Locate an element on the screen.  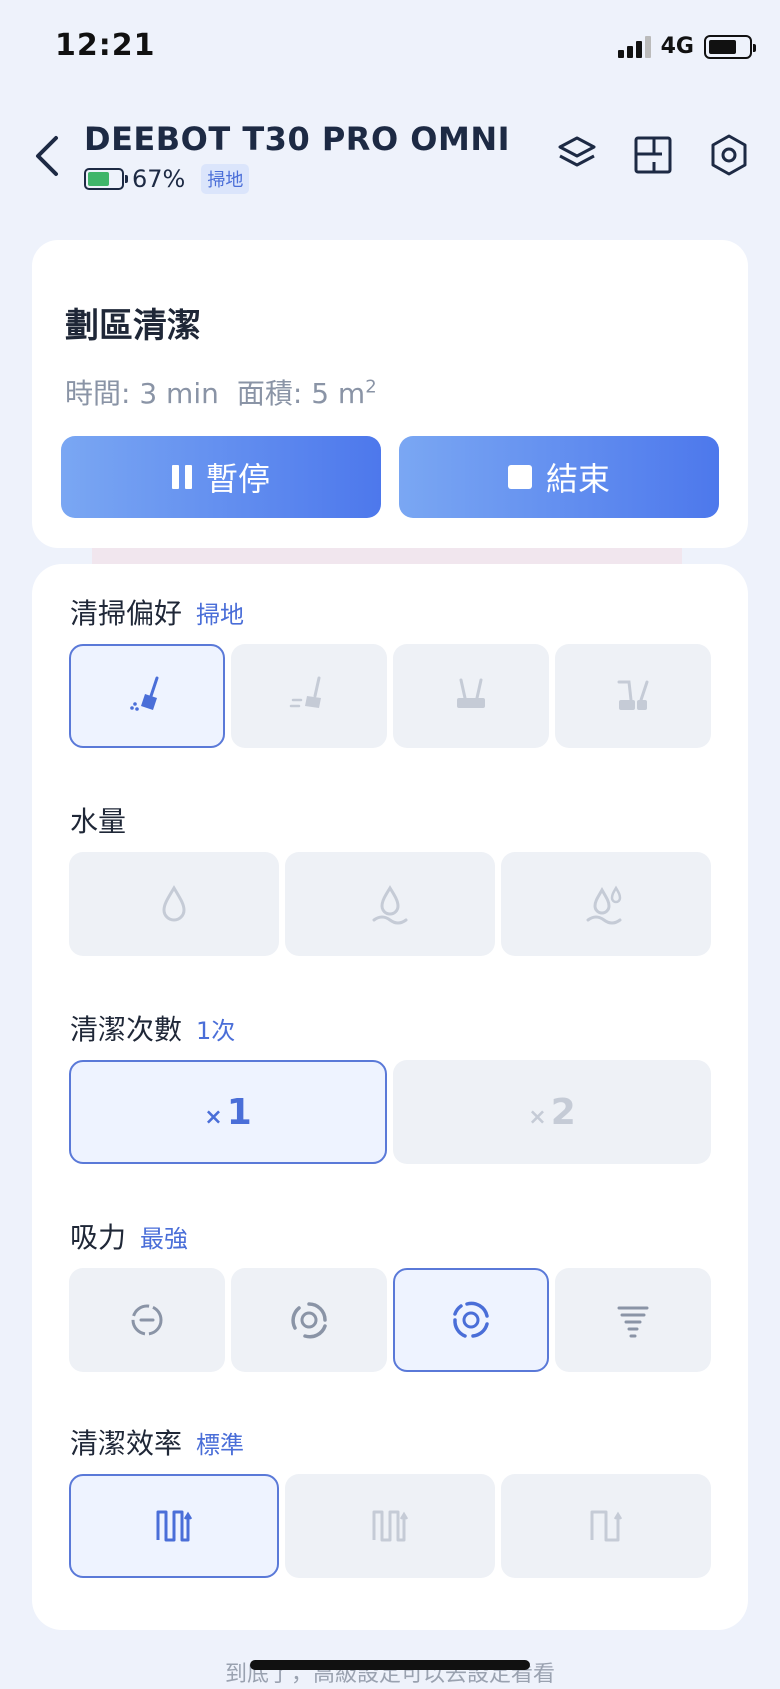
pause-button: 暫停 is located at coordinates (221, 477).